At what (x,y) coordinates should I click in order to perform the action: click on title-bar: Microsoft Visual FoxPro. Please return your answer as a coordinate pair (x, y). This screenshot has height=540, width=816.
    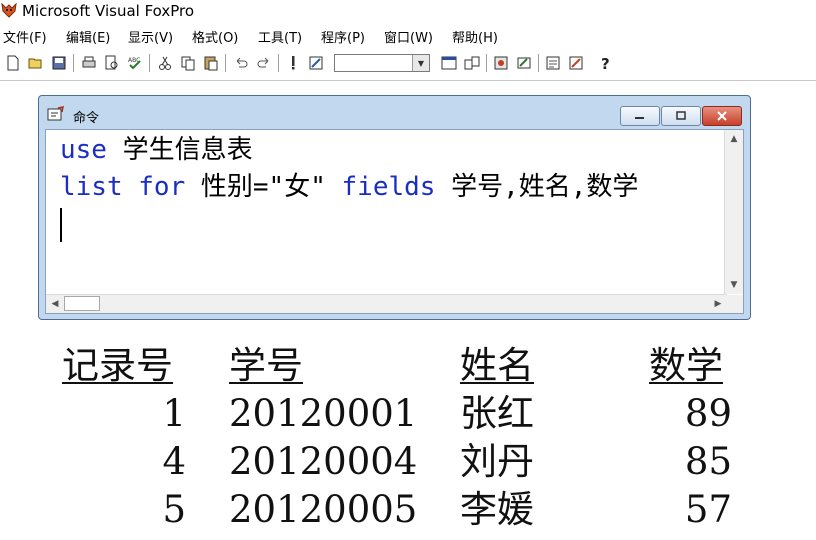
    Looking at the image, I should click on (408, 11).